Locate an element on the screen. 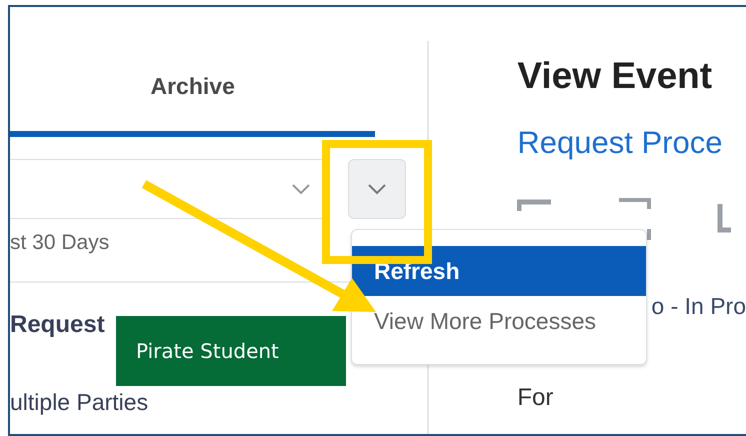 Image resolution: width=746 pixels, height=436 pixels. annotation-label: Pirate Student is located at coordinates (231, 351).